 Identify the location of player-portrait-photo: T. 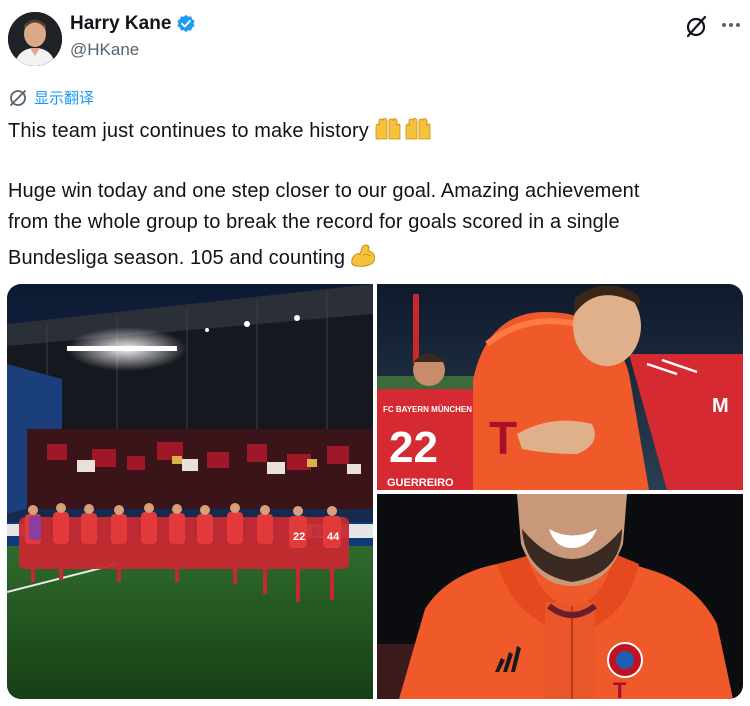
(560, 596).